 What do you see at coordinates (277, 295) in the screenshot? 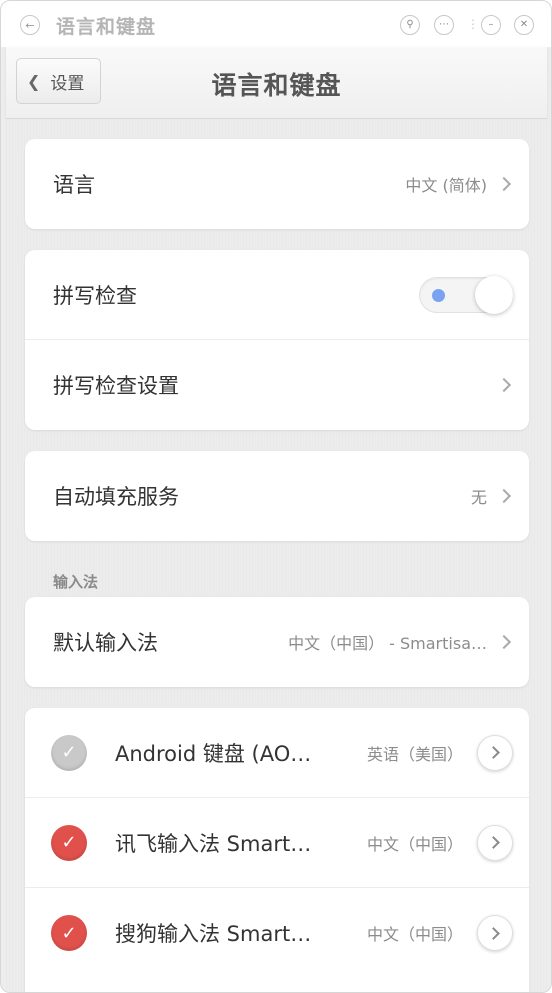
I see `spellcheck-row: 拼写检查` at bounding box center [277, 295].